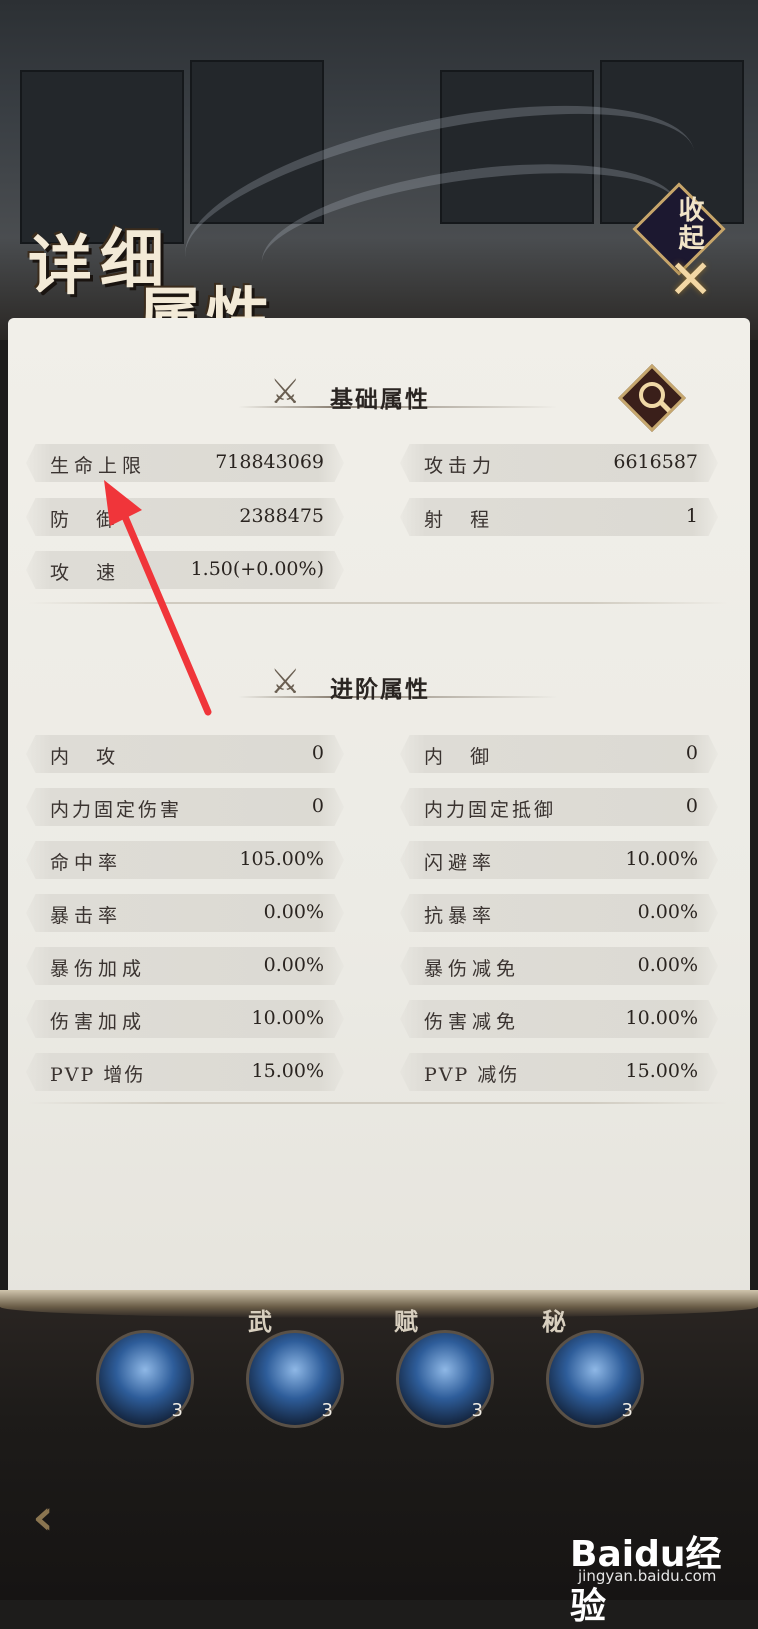 Image resolution: width=758 pixels, height=1629 pixels. I want to click on annotation-arrow-head, so click(123, 503).